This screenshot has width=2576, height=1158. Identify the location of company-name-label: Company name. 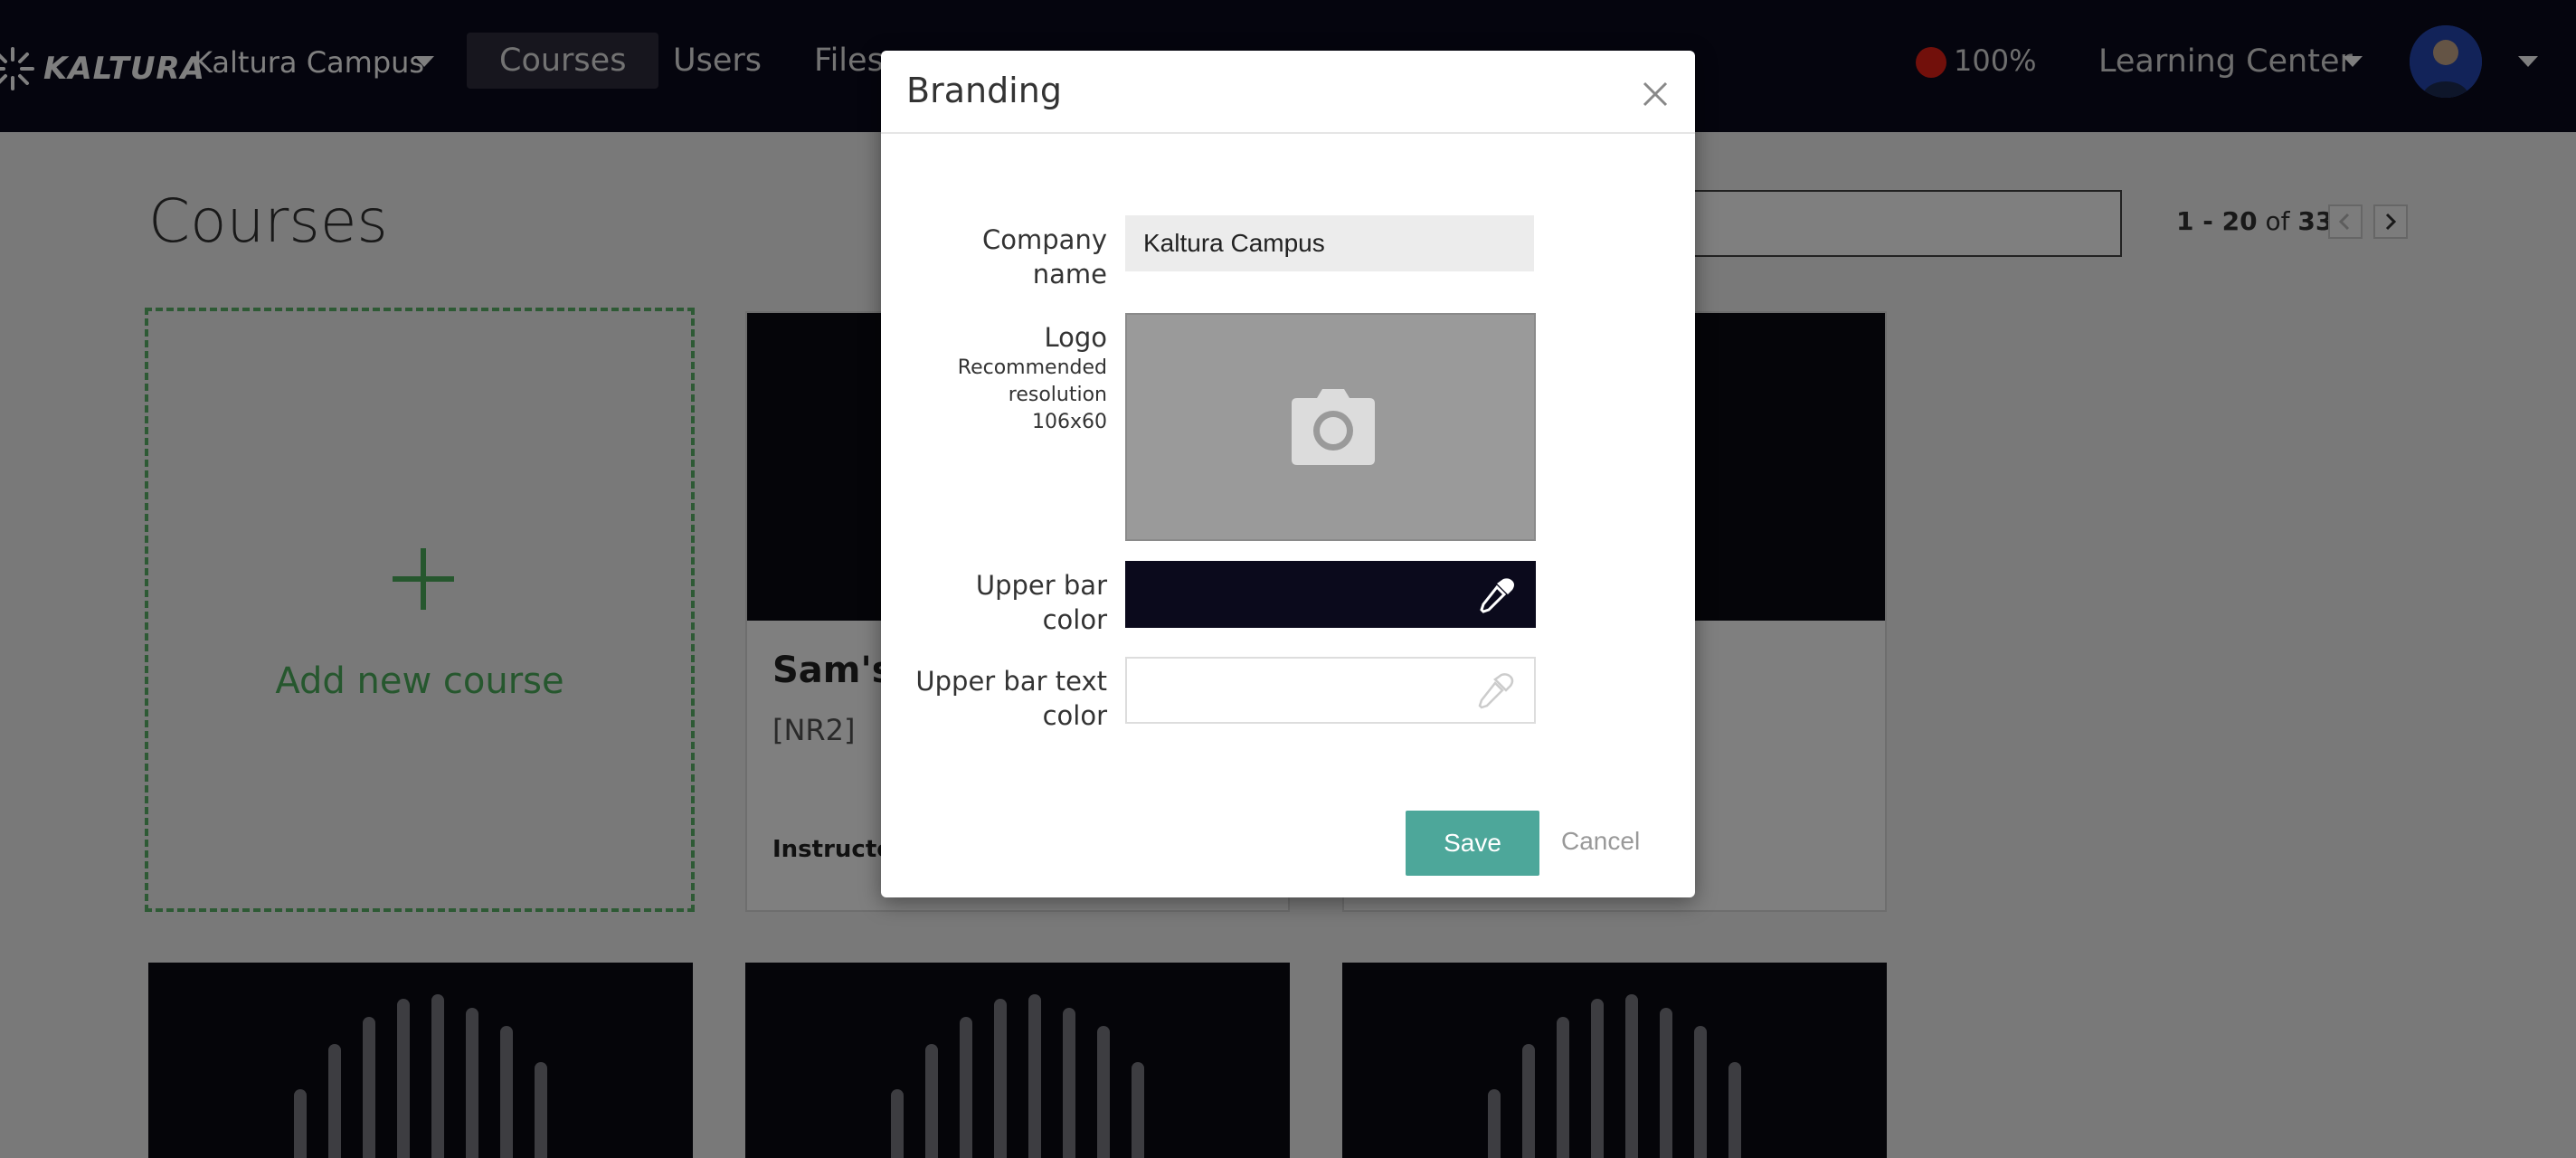
(1044, 257).